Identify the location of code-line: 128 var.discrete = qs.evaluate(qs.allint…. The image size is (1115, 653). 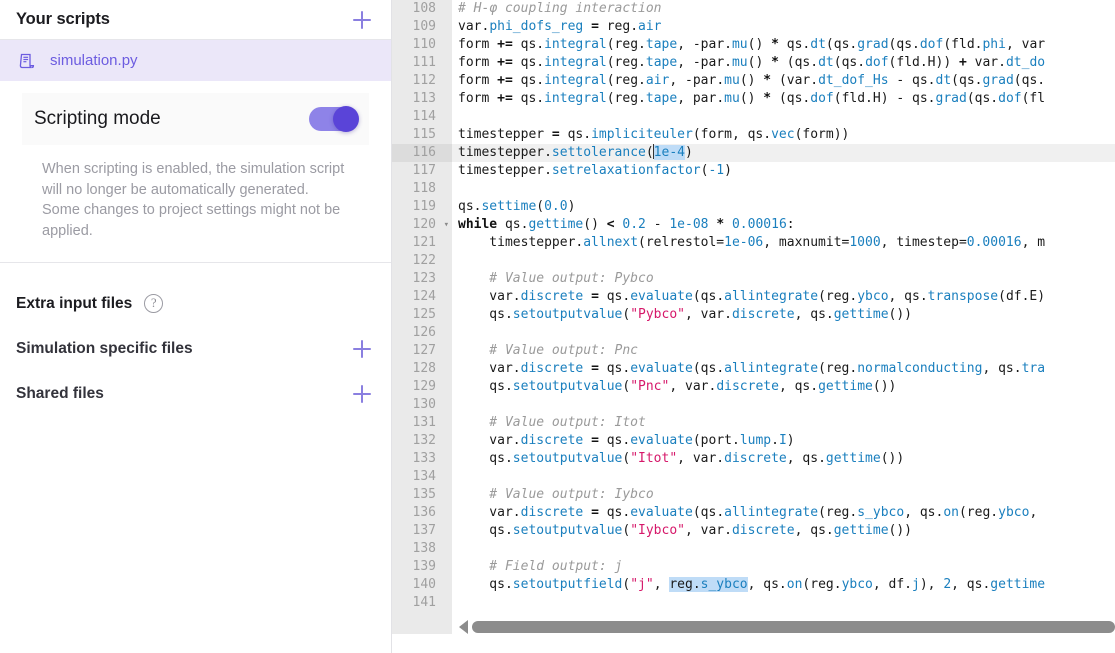
(753, 369).